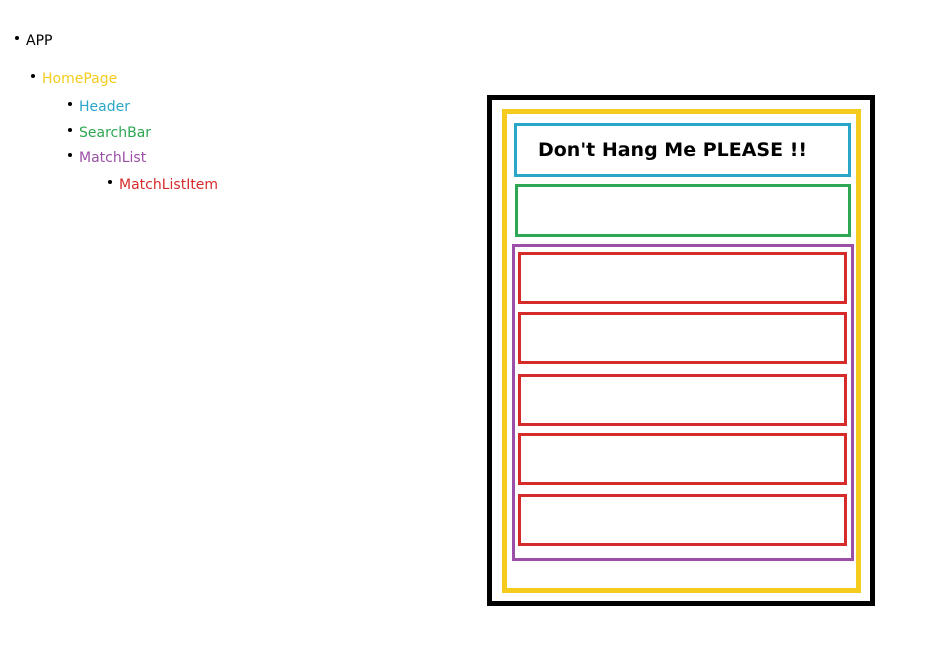 The height and width of the screenshot is (648, 926). Describe the element at coordinates (683, 210) in the screenshot. I see `searchbar-frame` at that location.